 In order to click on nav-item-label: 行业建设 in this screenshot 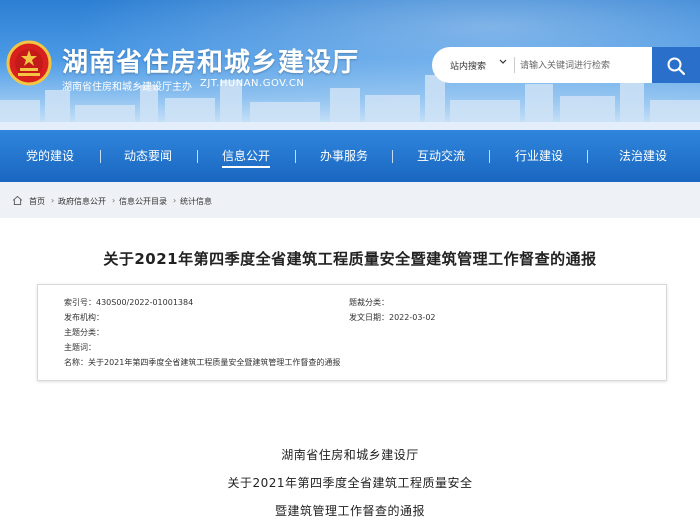, I will do `click(538, 156)`.